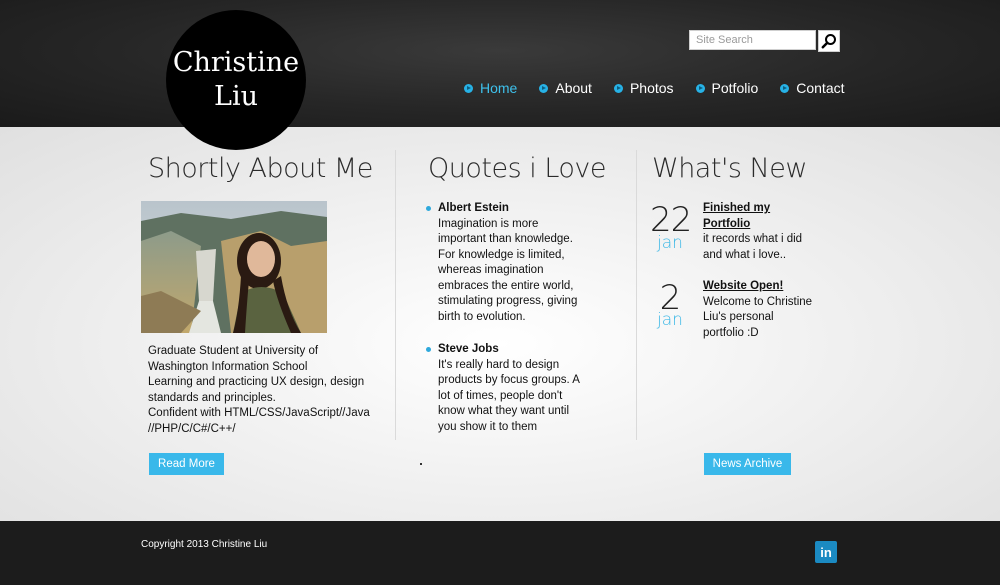 The width and height of the screenshot is (1000, 585). Describe the element at coordinates (651, 88) in the screenshot. I see `nav-label: Photos` at that location.